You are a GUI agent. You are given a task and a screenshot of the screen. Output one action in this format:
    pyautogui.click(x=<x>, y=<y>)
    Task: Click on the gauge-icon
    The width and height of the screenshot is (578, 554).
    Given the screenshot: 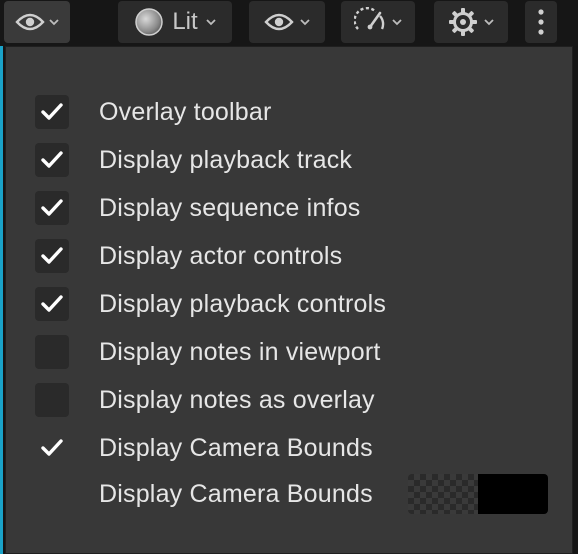 What is the action you would take?
    pyautogui.click(x=369, y=18)
    